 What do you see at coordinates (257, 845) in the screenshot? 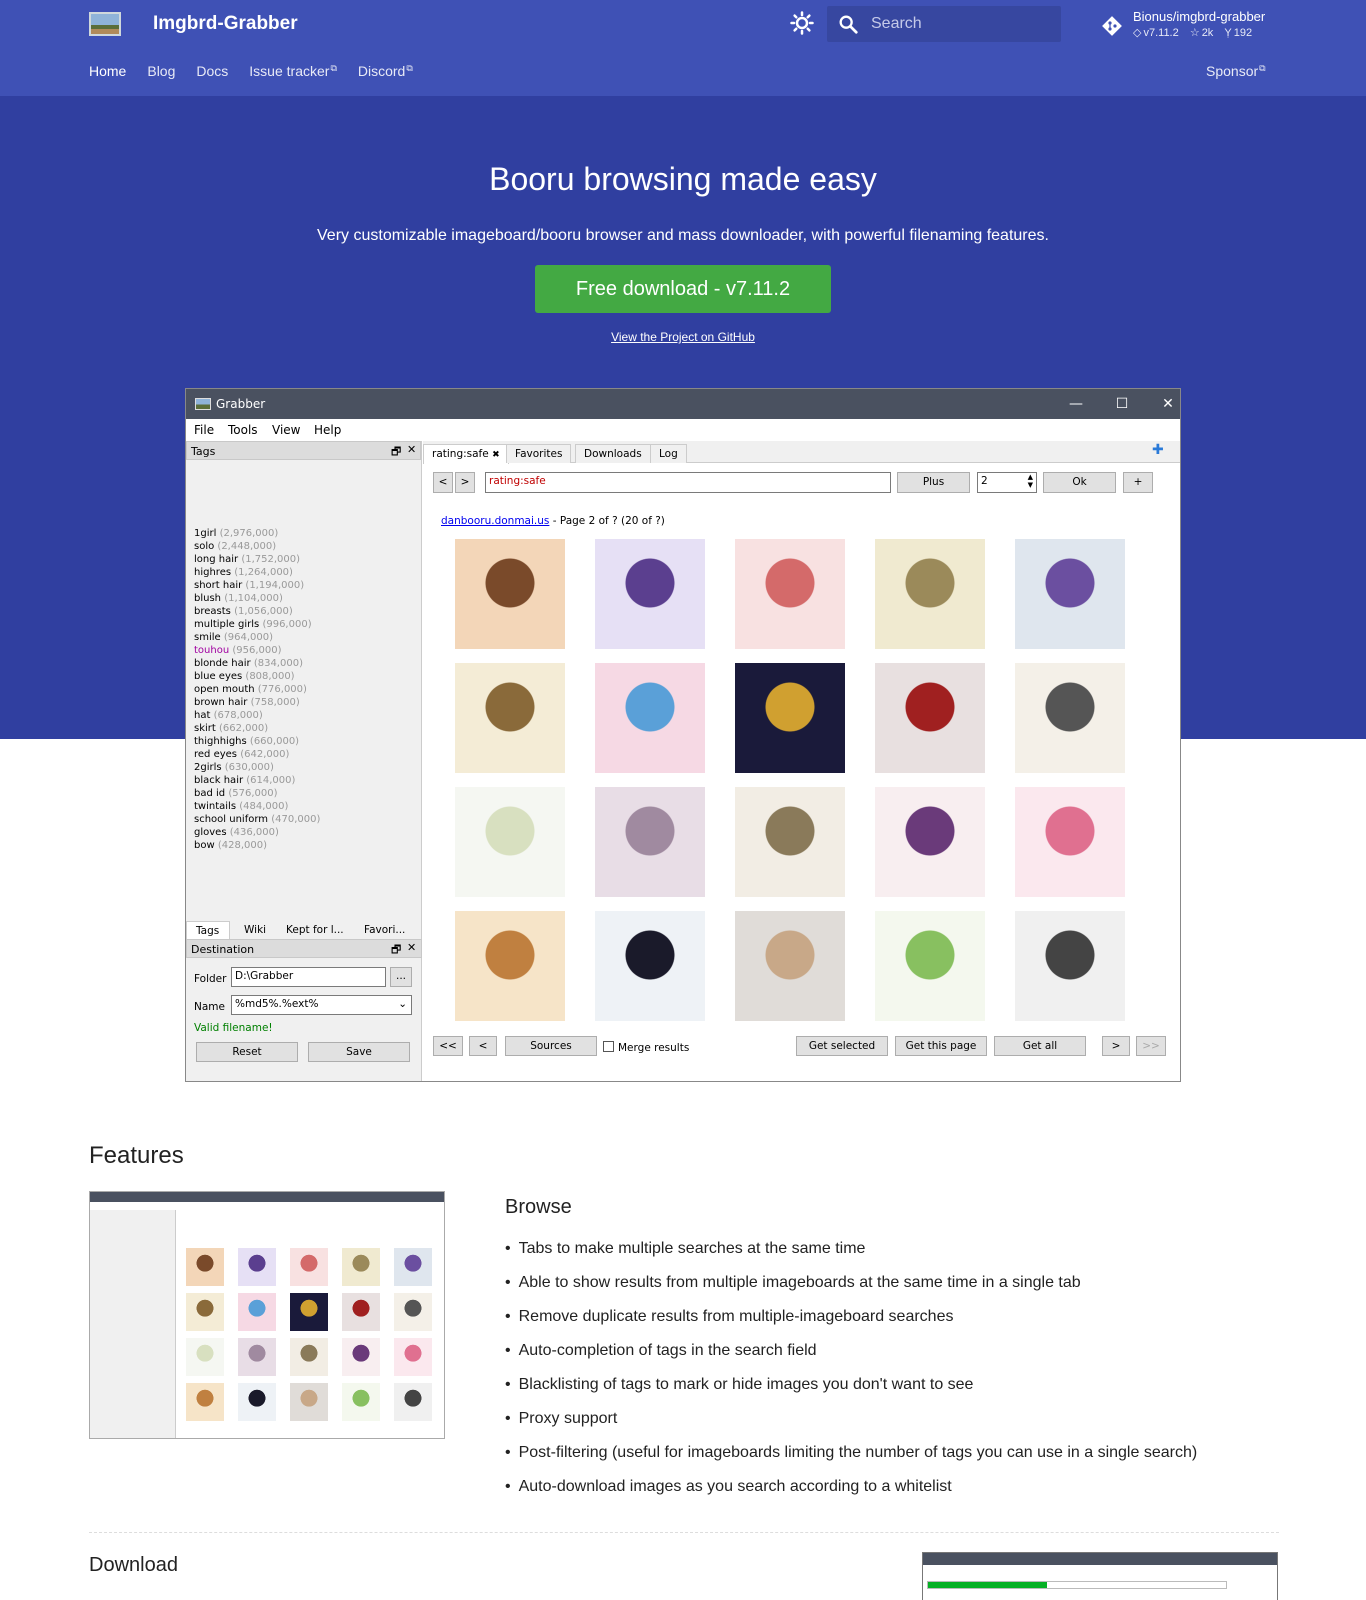
I see `tag-item: bow (428,000)` at bounding box center [257, 845].